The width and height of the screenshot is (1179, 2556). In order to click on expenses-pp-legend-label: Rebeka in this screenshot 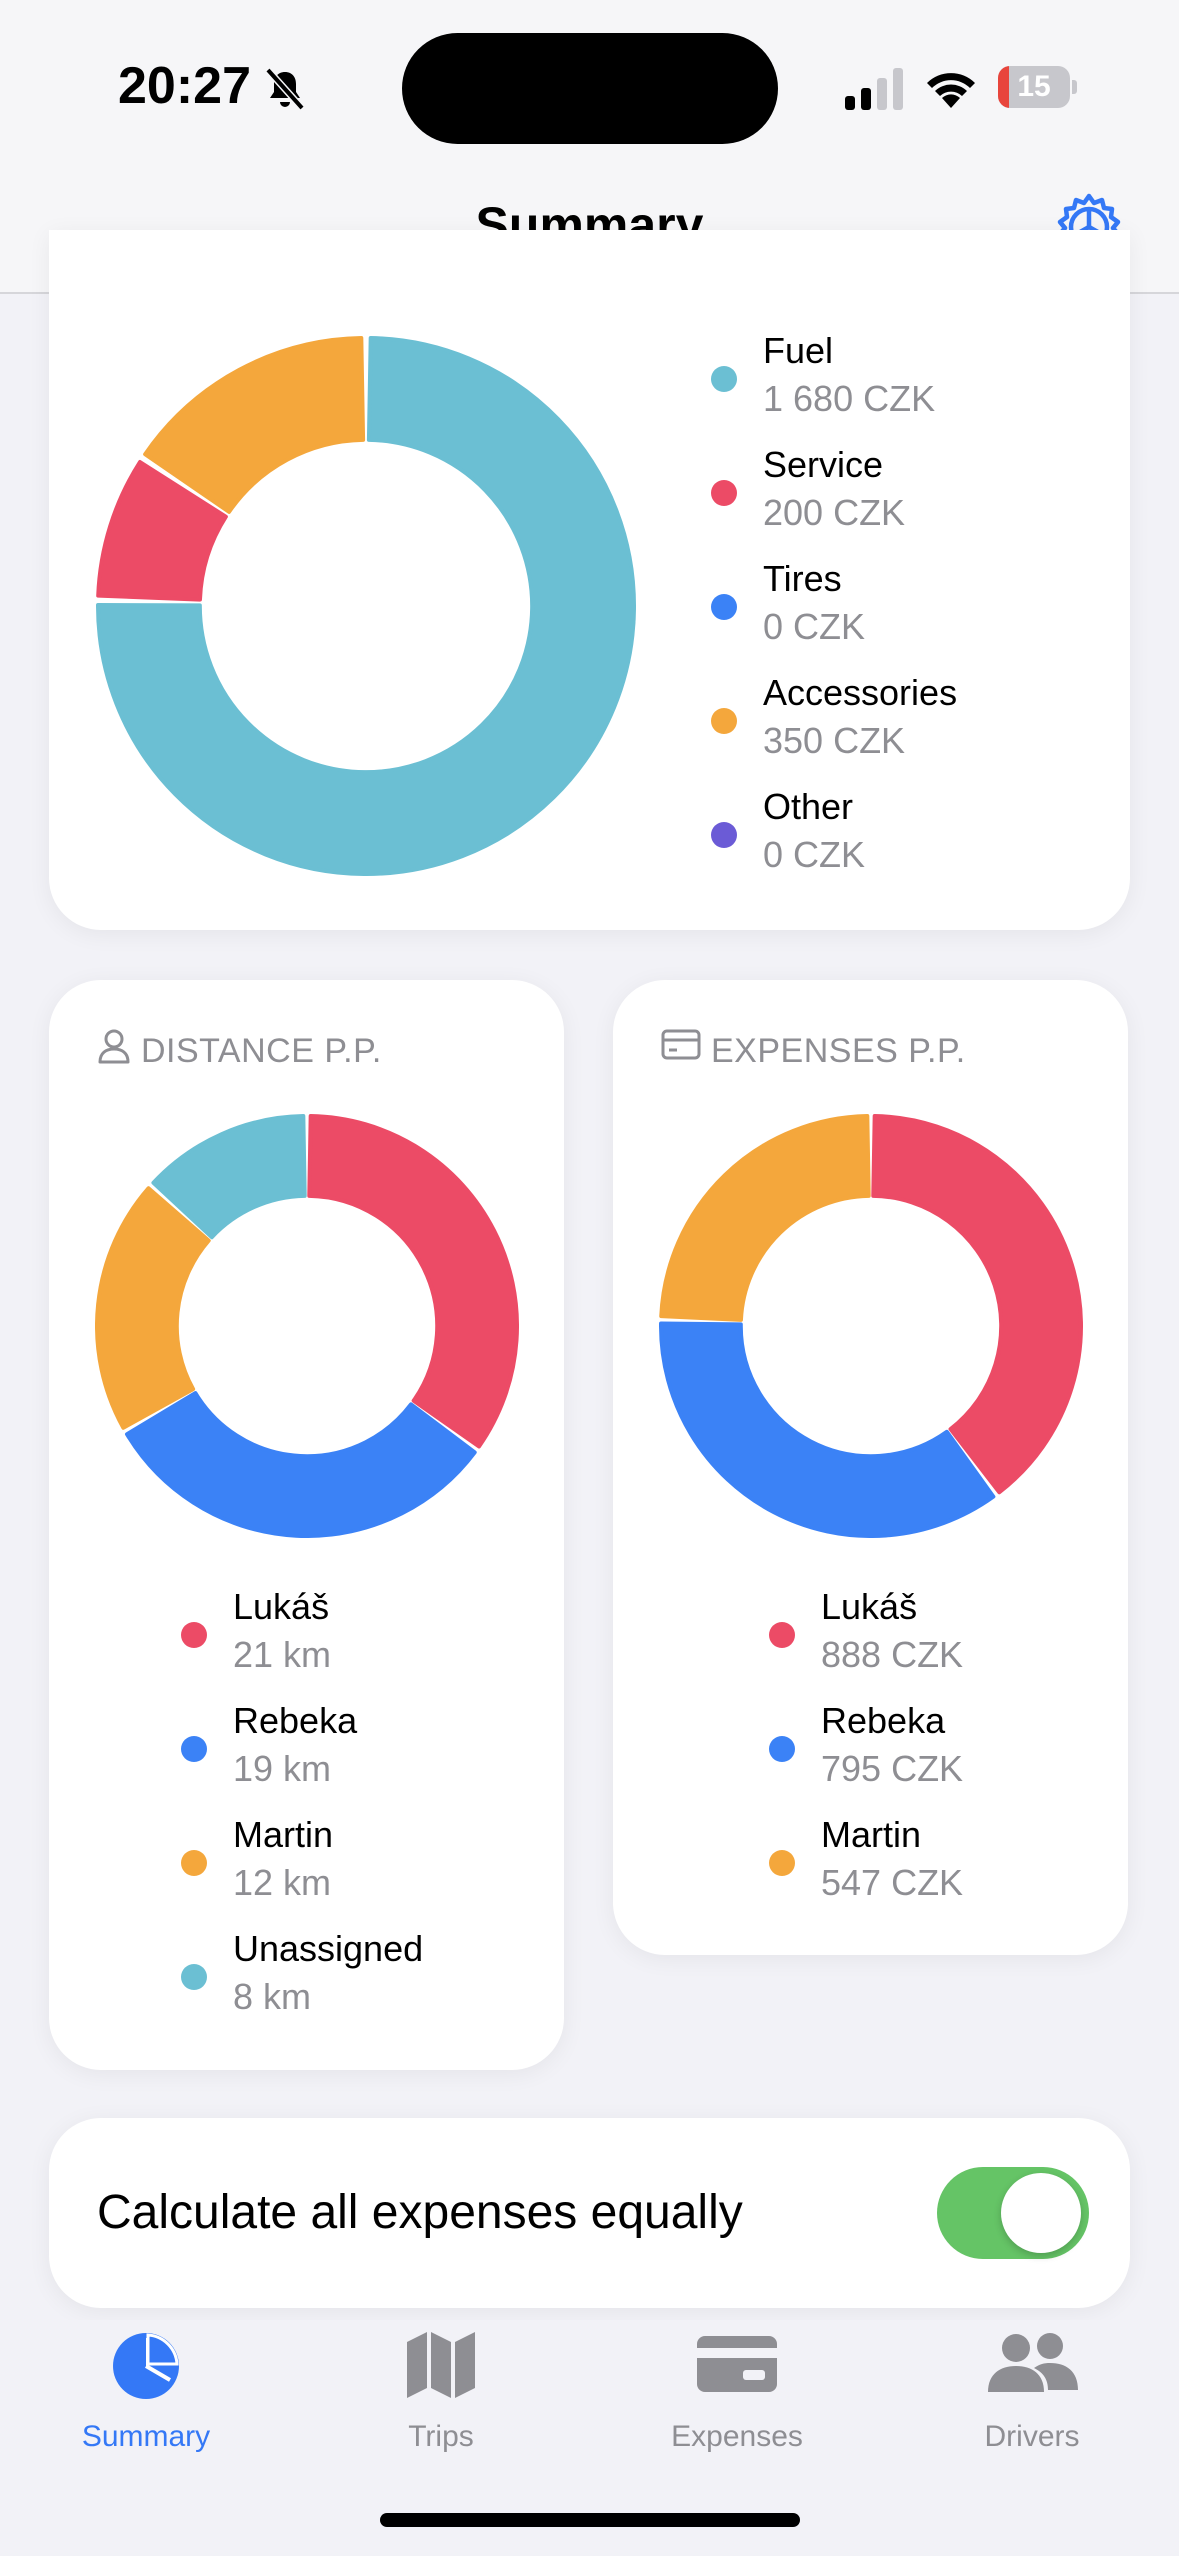, I will do `click(883, 1720)`.